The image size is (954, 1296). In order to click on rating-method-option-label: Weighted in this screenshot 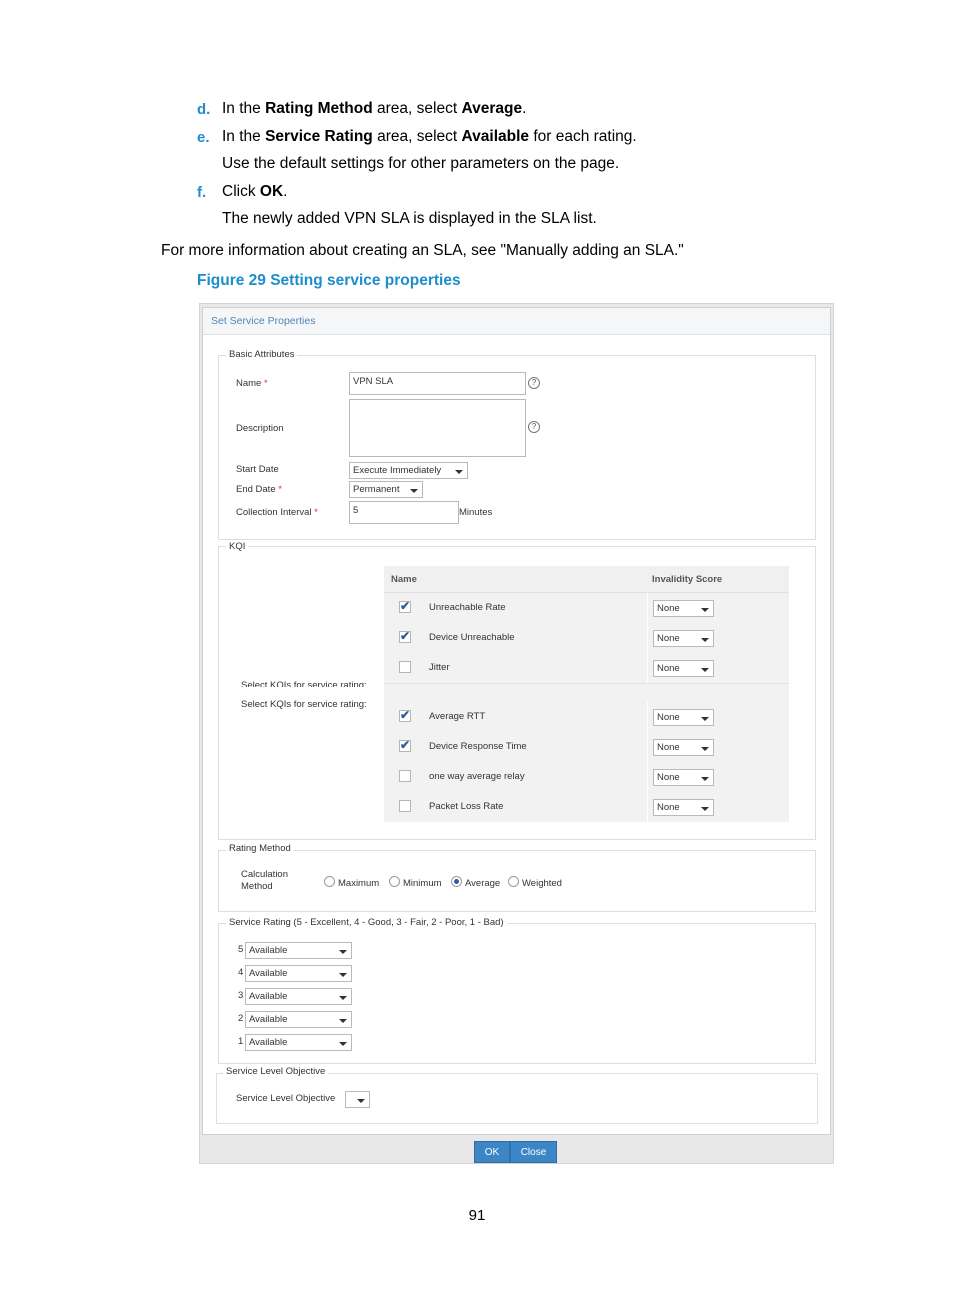, I will do `click(542, 883)`.